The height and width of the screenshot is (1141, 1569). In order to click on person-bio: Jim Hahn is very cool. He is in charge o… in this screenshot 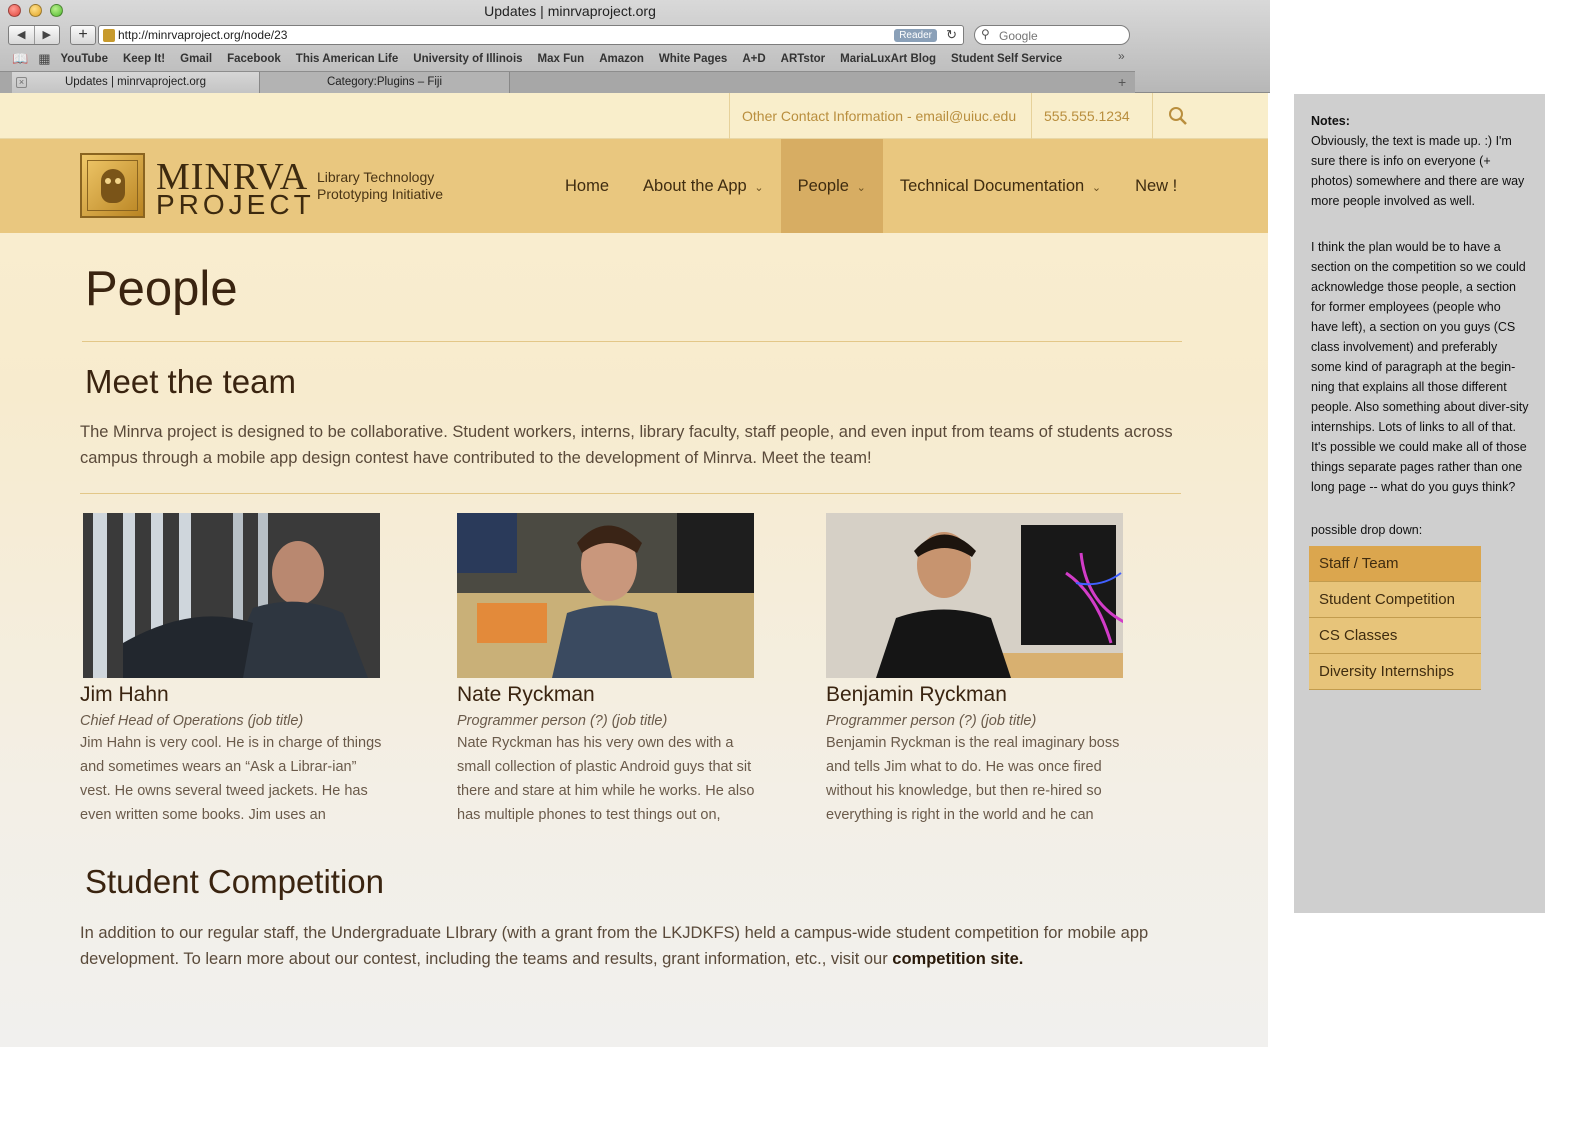, I will do `click(231, 779)`.